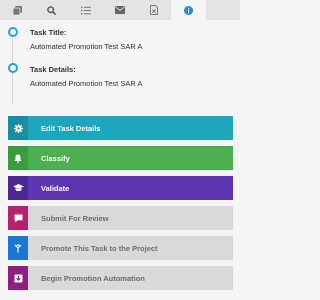 The image size is (320, 300). I want to click on tab-file-x, so click(154, 10).